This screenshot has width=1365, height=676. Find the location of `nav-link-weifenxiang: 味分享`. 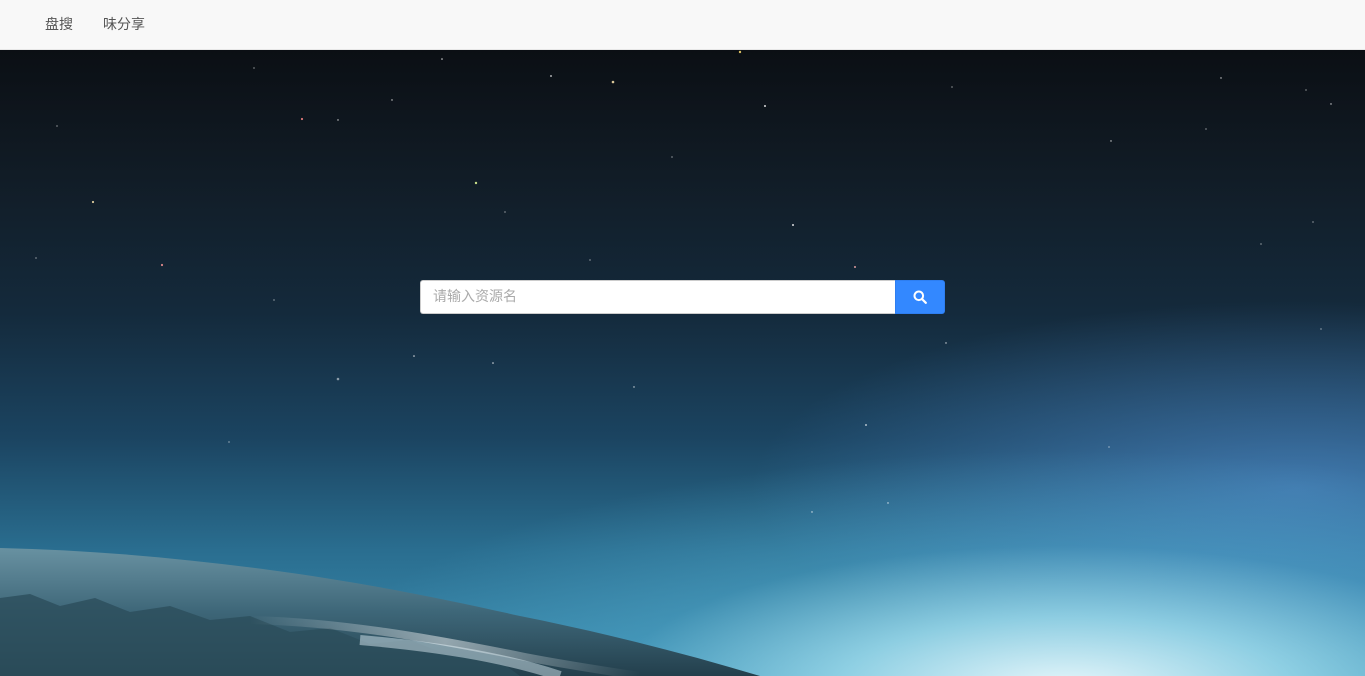

nav-link-weifenxiang: 味分享 is located at coordinates (124, 25).